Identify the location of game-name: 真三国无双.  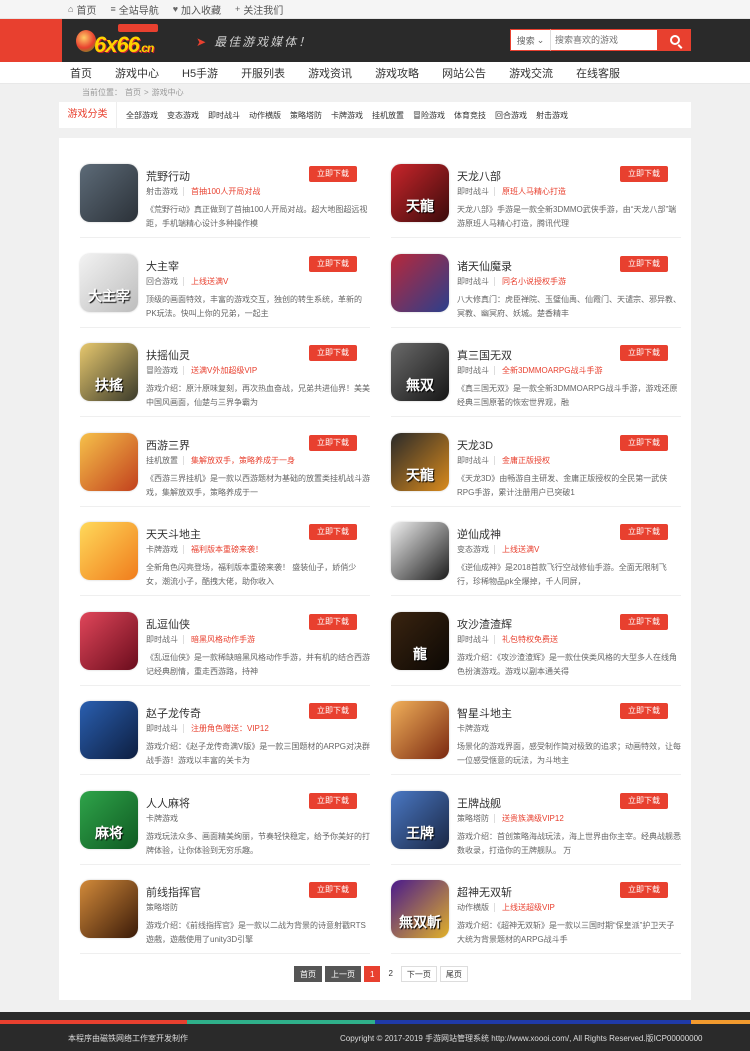
(484, 355).